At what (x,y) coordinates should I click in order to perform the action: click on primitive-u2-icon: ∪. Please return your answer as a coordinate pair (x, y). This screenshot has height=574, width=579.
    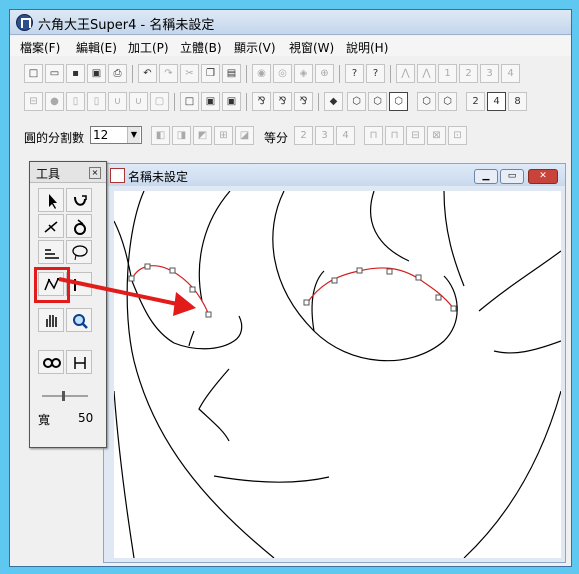
    Looking at the image, I should click on (138, 101).